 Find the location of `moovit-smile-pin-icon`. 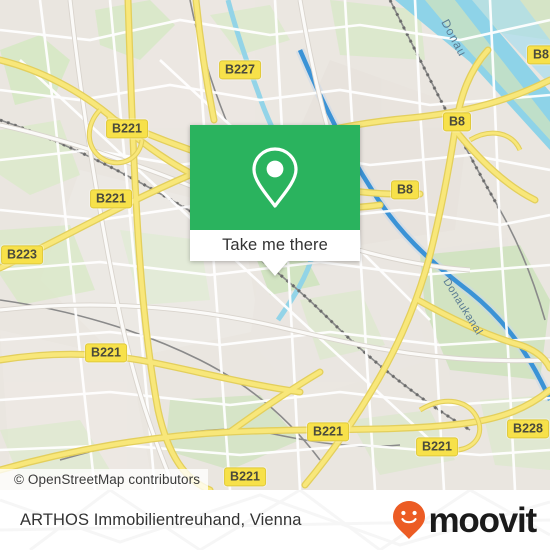

moovit-smile-pin-icon is located at coordinates (409, 520).